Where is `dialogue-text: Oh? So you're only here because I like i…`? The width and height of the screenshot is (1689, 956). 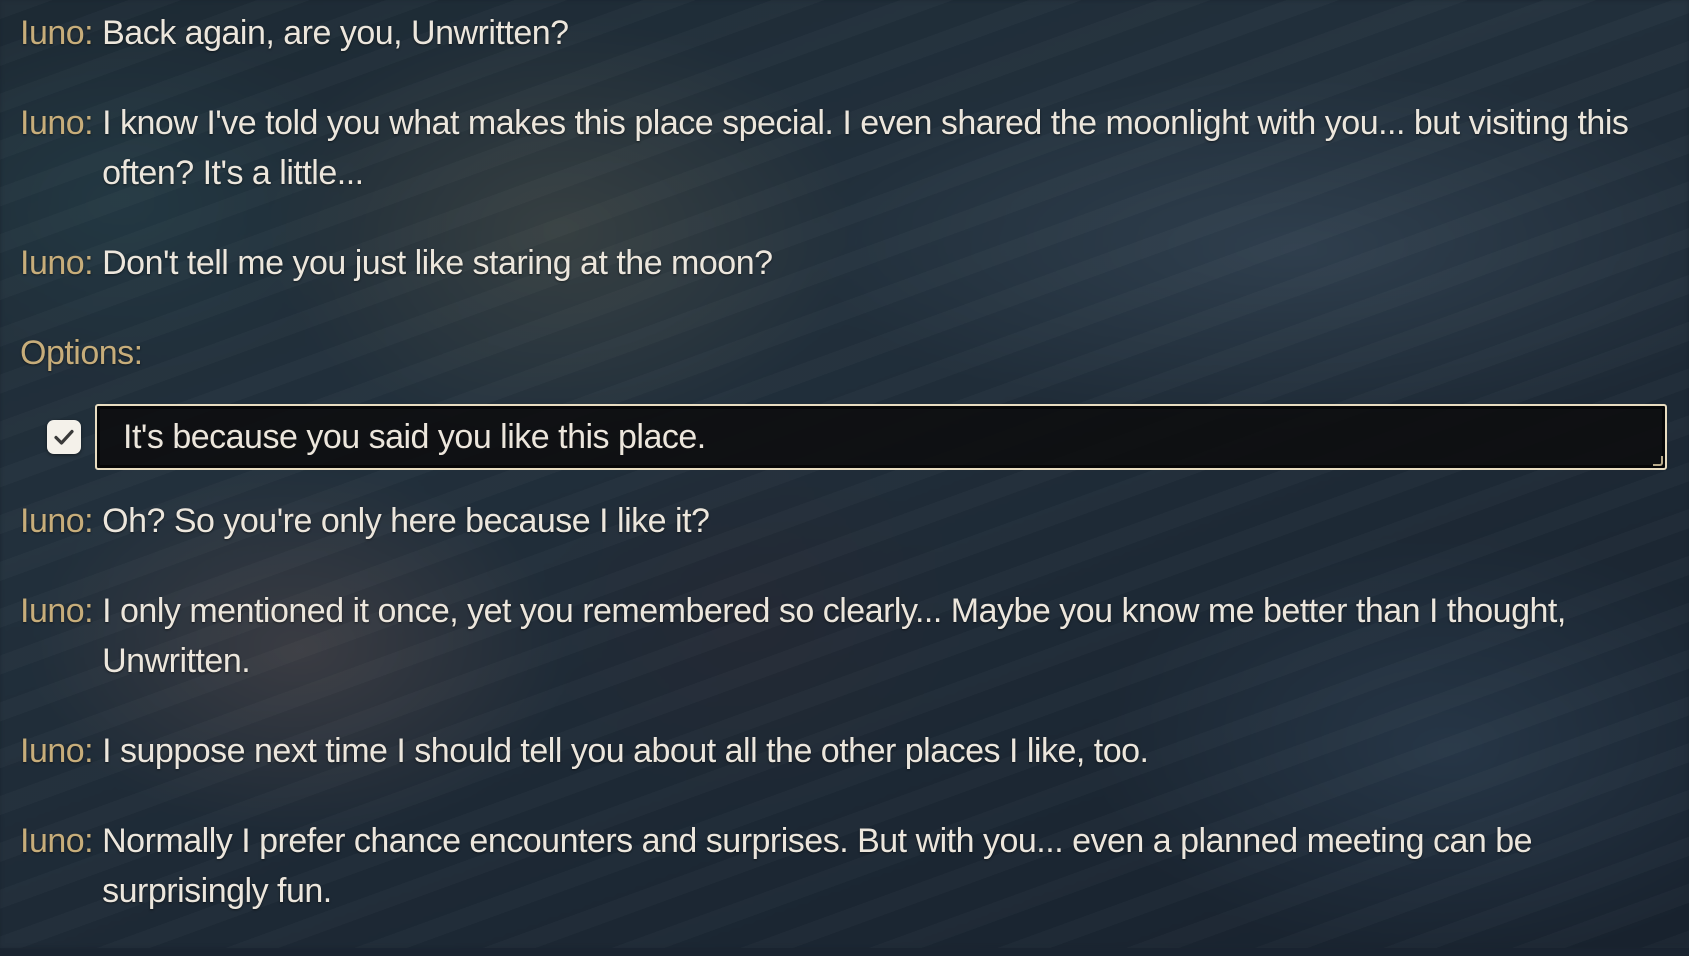
dialogue-text: Oh? So you're only here because I like i… is located at coordinates (406, 521).